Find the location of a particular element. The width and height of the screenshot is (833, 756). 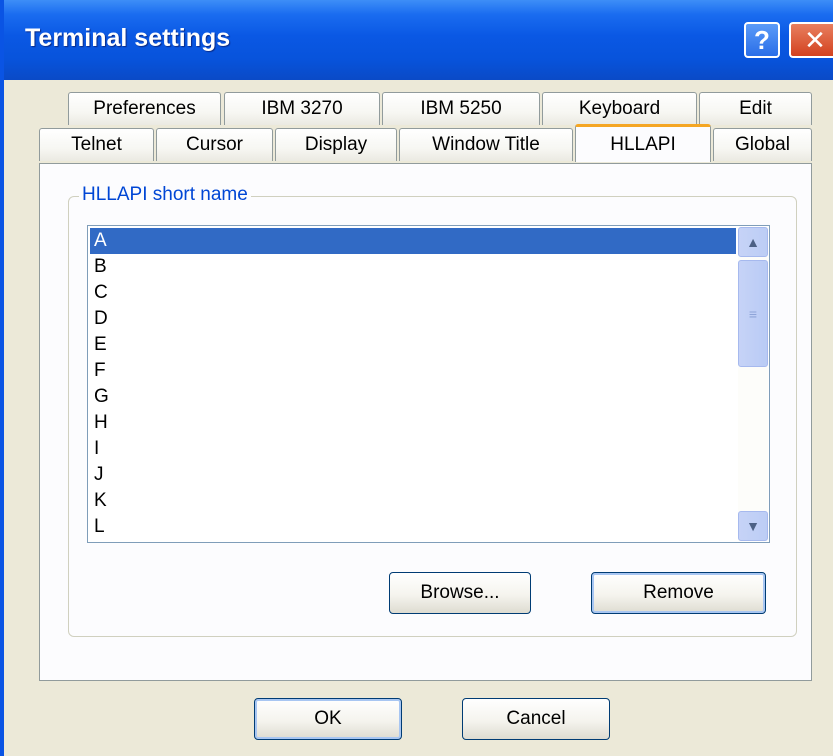

tab-telnet: Telnet is located at coordinates (96, 144).